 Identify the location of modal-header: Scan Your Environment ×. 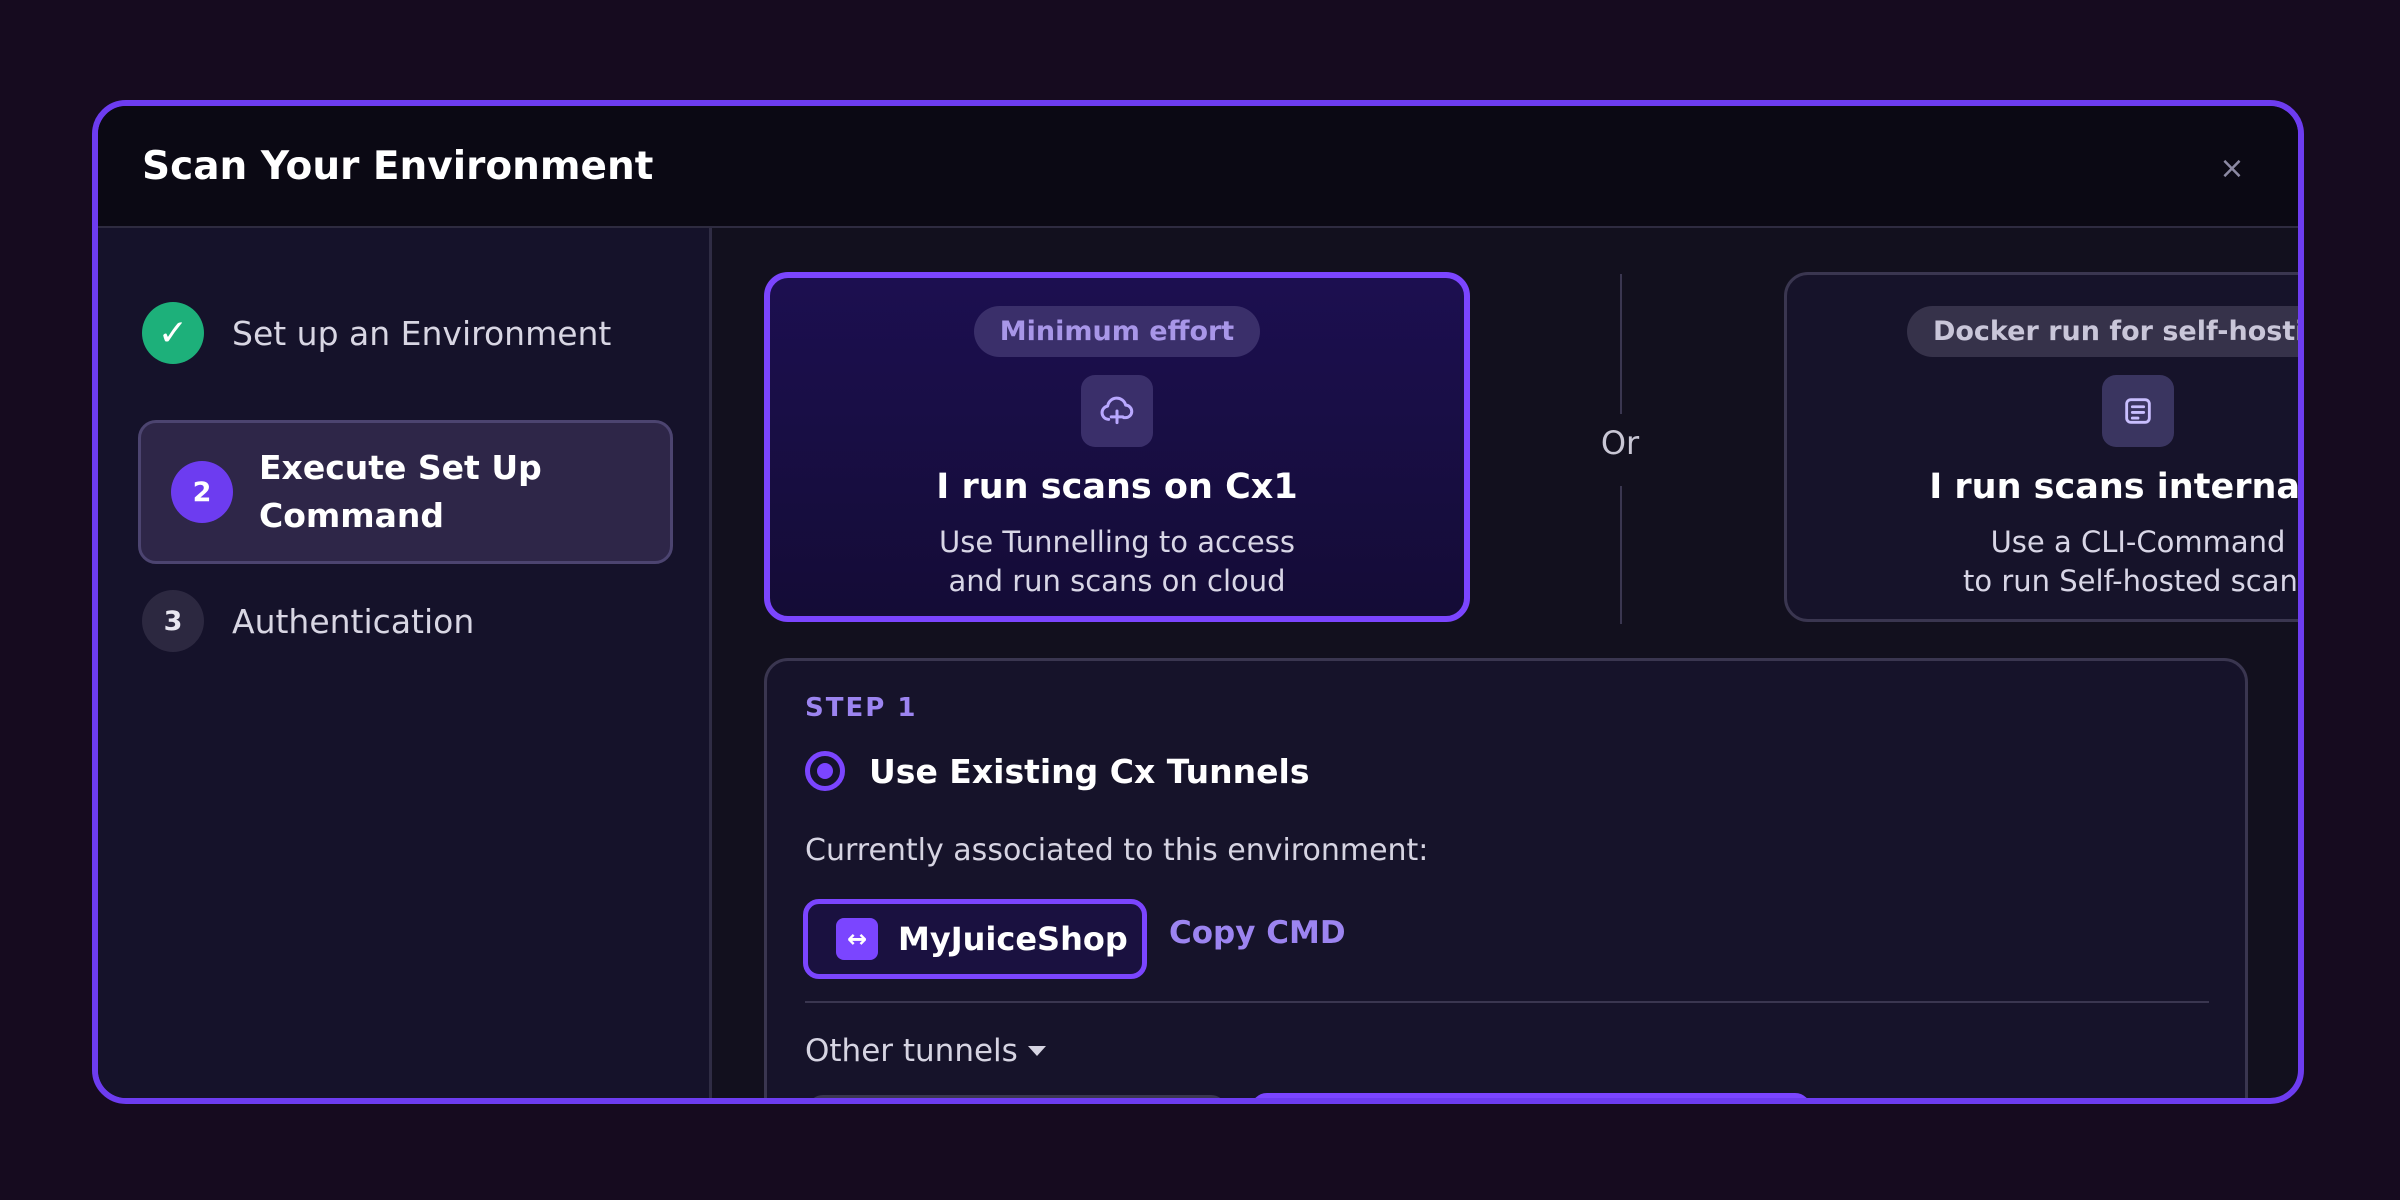
(1198, 167).